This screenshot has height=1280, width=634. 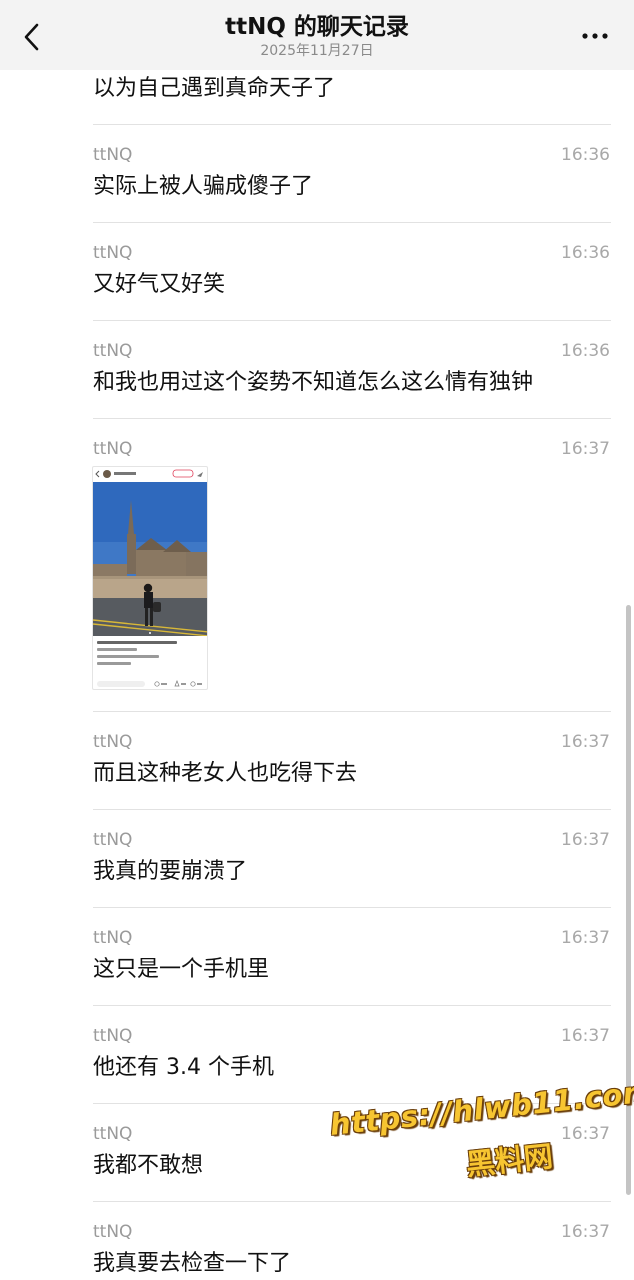 What do you see at coordinates (203, 186) in the screenshot?
I see `message-text: 实际上被人骗成傻子了` at bounding box center [203, 186].